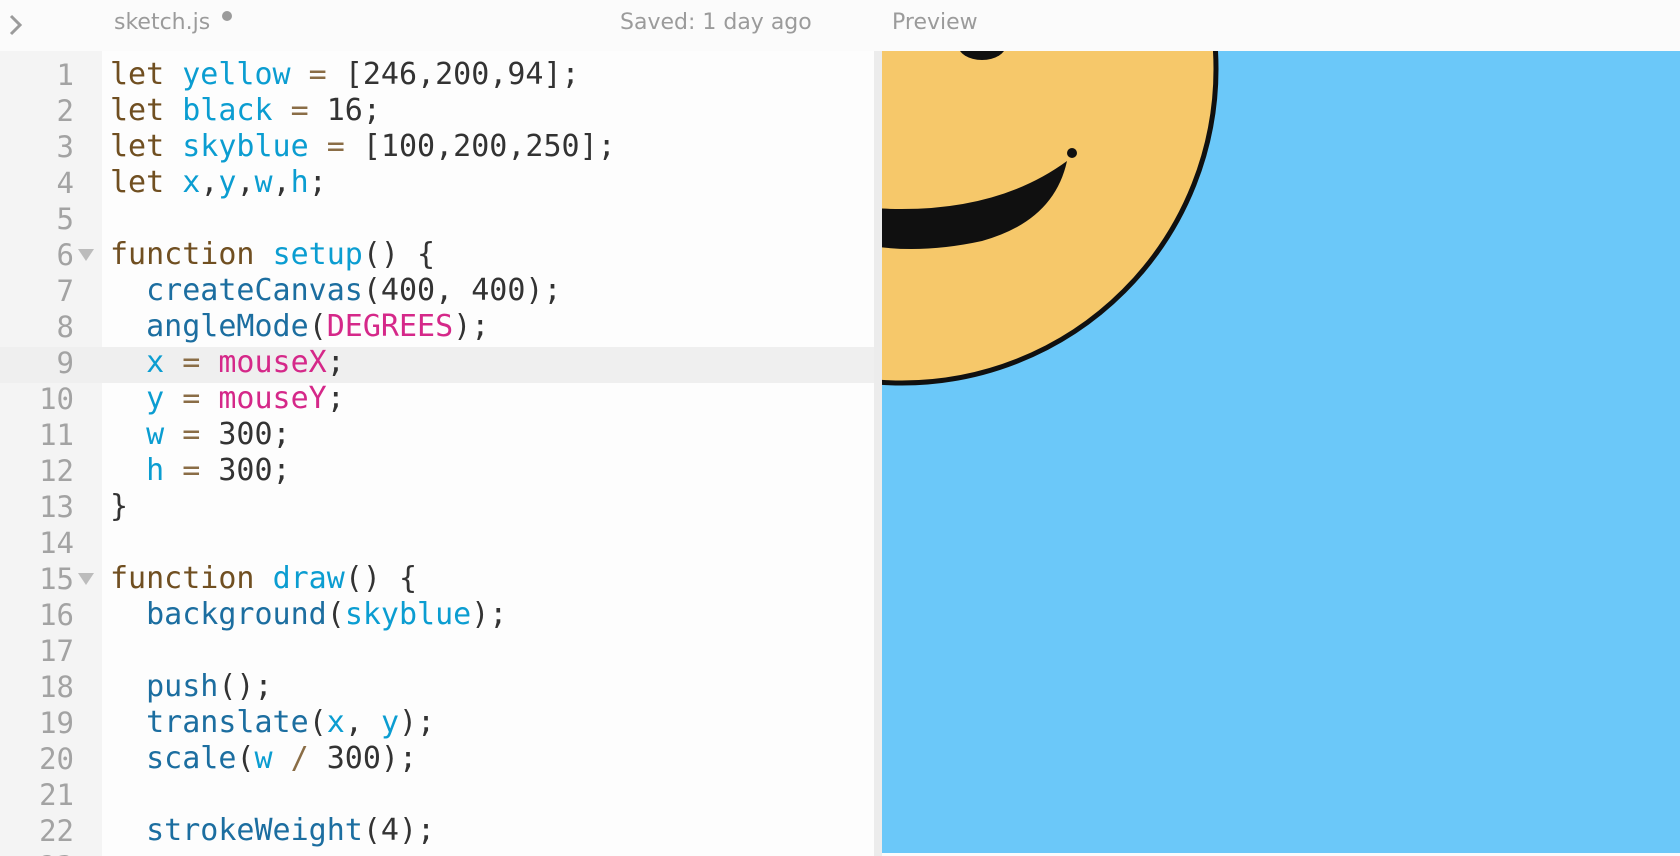  I want to click on line-number: 15, so click(56, 579).